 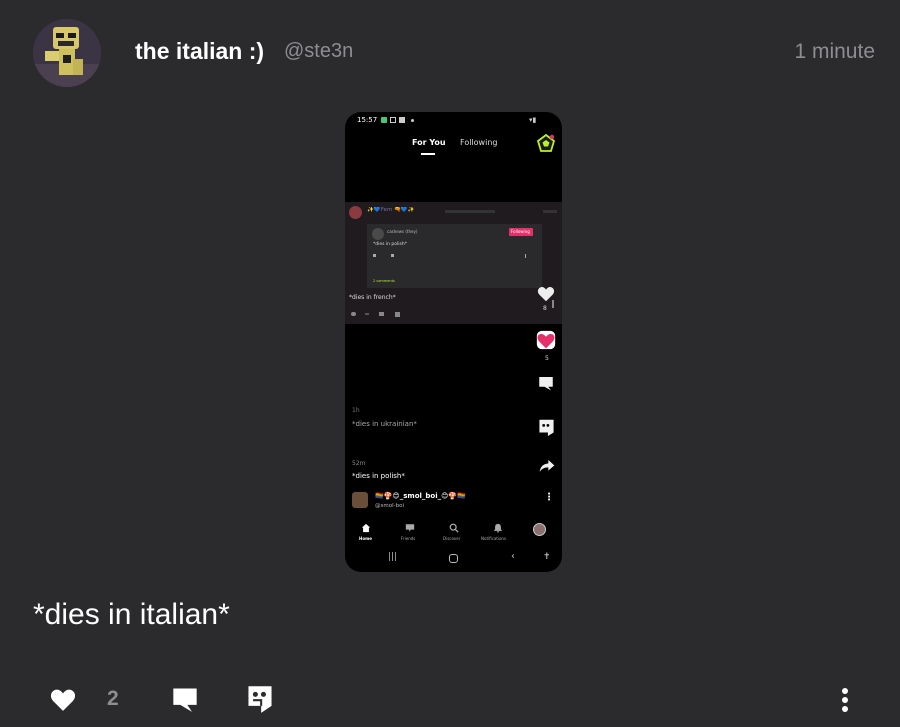 What do you see at coordinates (478, 142) in the screenshot?
I see `tab-following: Following` at bounding box center [478, 142].